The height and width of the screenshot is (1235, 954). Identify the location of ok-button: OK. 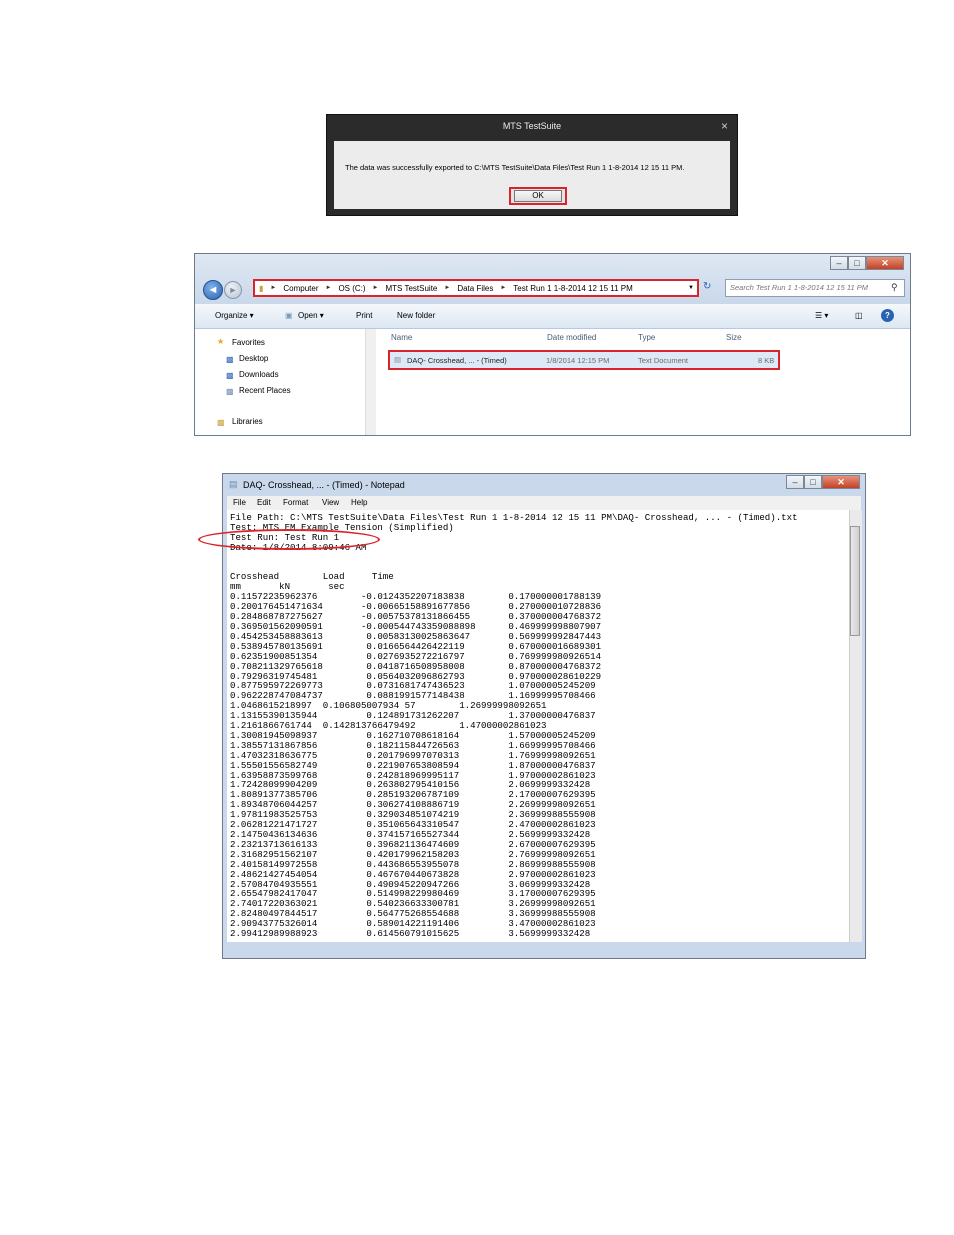
(538, 196).